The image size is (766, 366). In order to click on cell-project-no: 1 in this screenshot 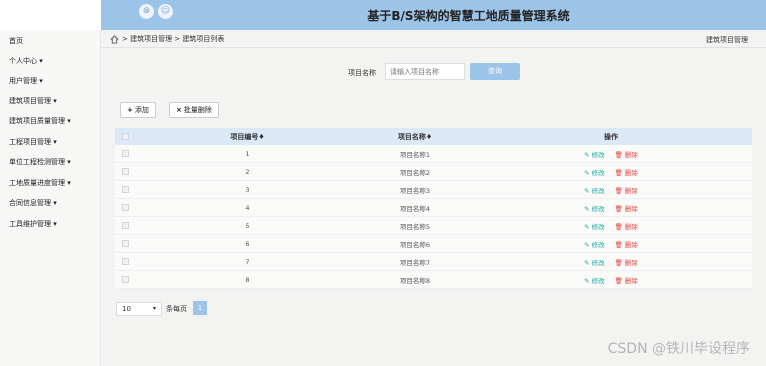, I will do `click(247, 153)`.